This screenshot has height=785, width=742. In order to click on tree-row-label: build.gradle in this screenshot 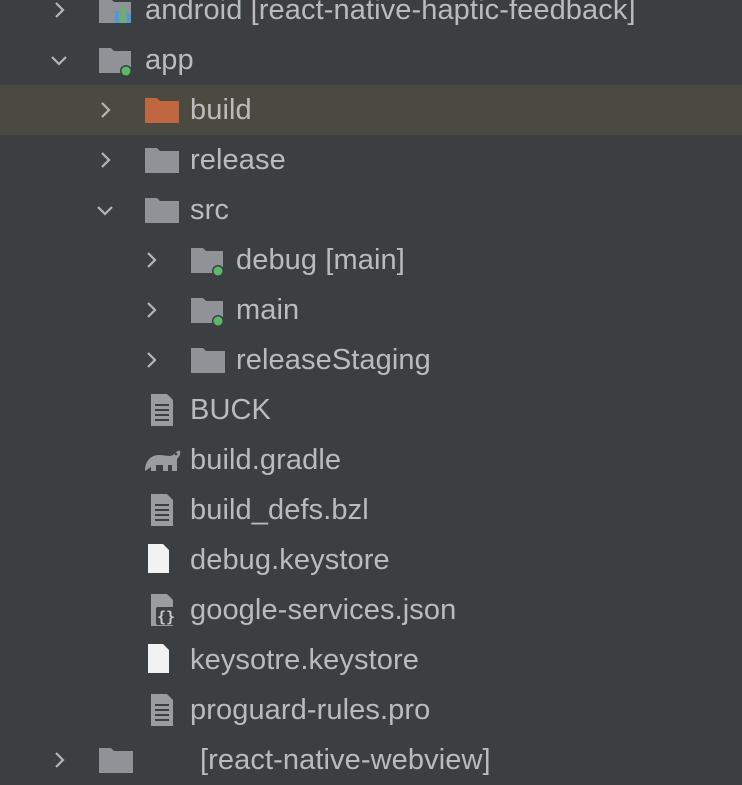, I will do `click(266, 460)`.